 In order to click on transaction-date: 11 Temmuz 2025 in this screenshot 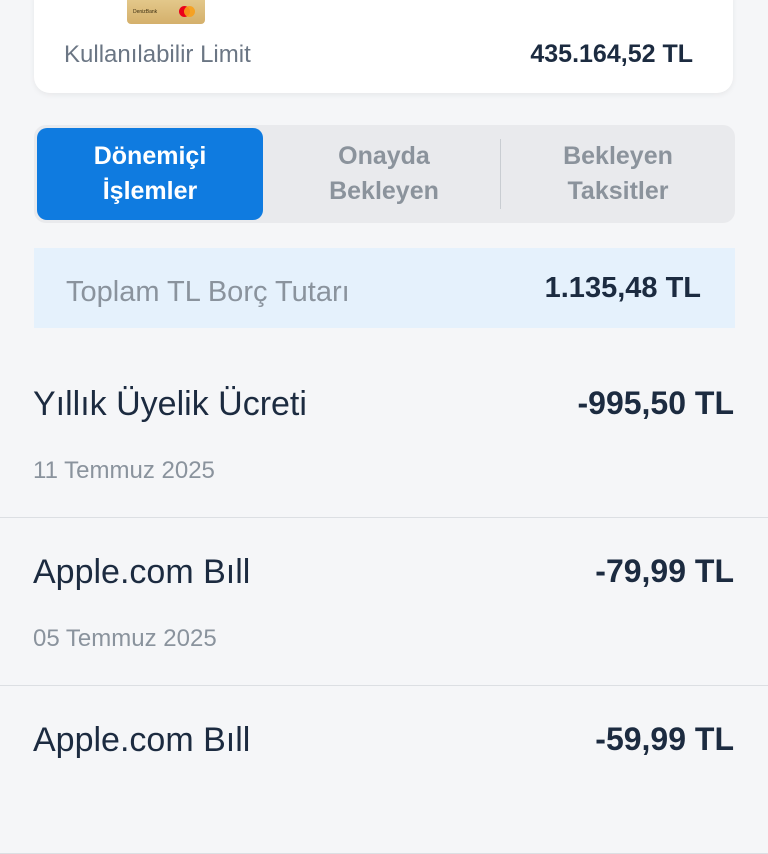, I will do `click(124, 470)`.